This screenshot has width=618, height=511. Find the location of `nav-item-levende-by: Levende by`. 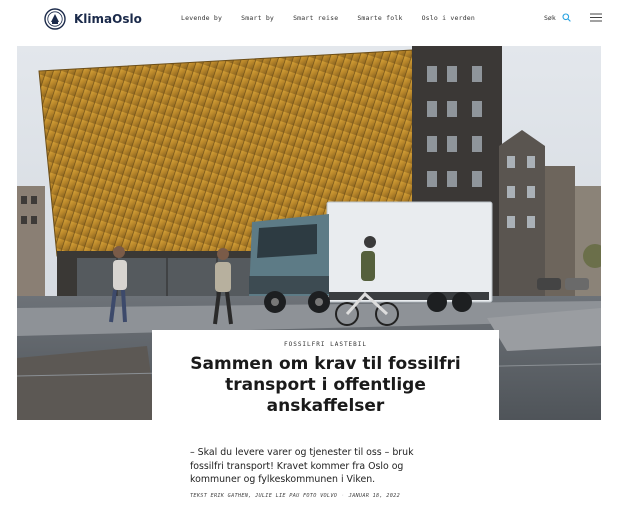

nav-item-levende-by: Levende by is located at coordinates (201, 18).